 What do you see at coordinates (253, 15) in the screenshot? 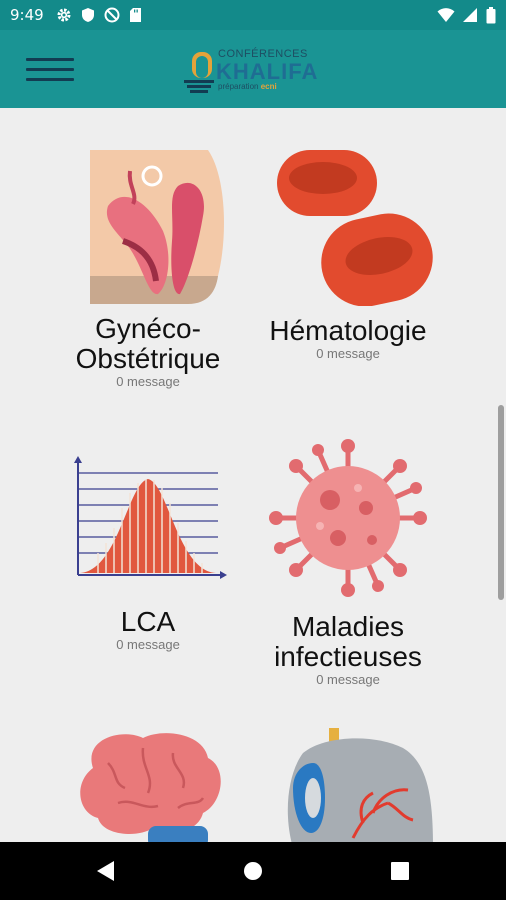
I see `status-bar: 9:49` at bounding box center [253, 15].